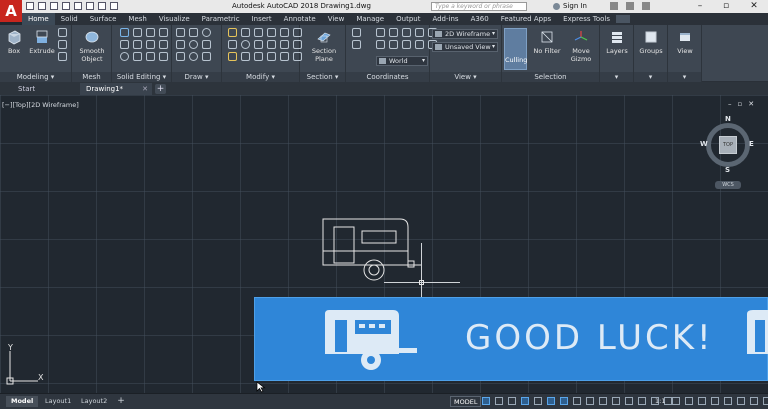 The height and width of the screenshot is (409, 768). I want to click on ucs-origin-icon, so click(380, 44).